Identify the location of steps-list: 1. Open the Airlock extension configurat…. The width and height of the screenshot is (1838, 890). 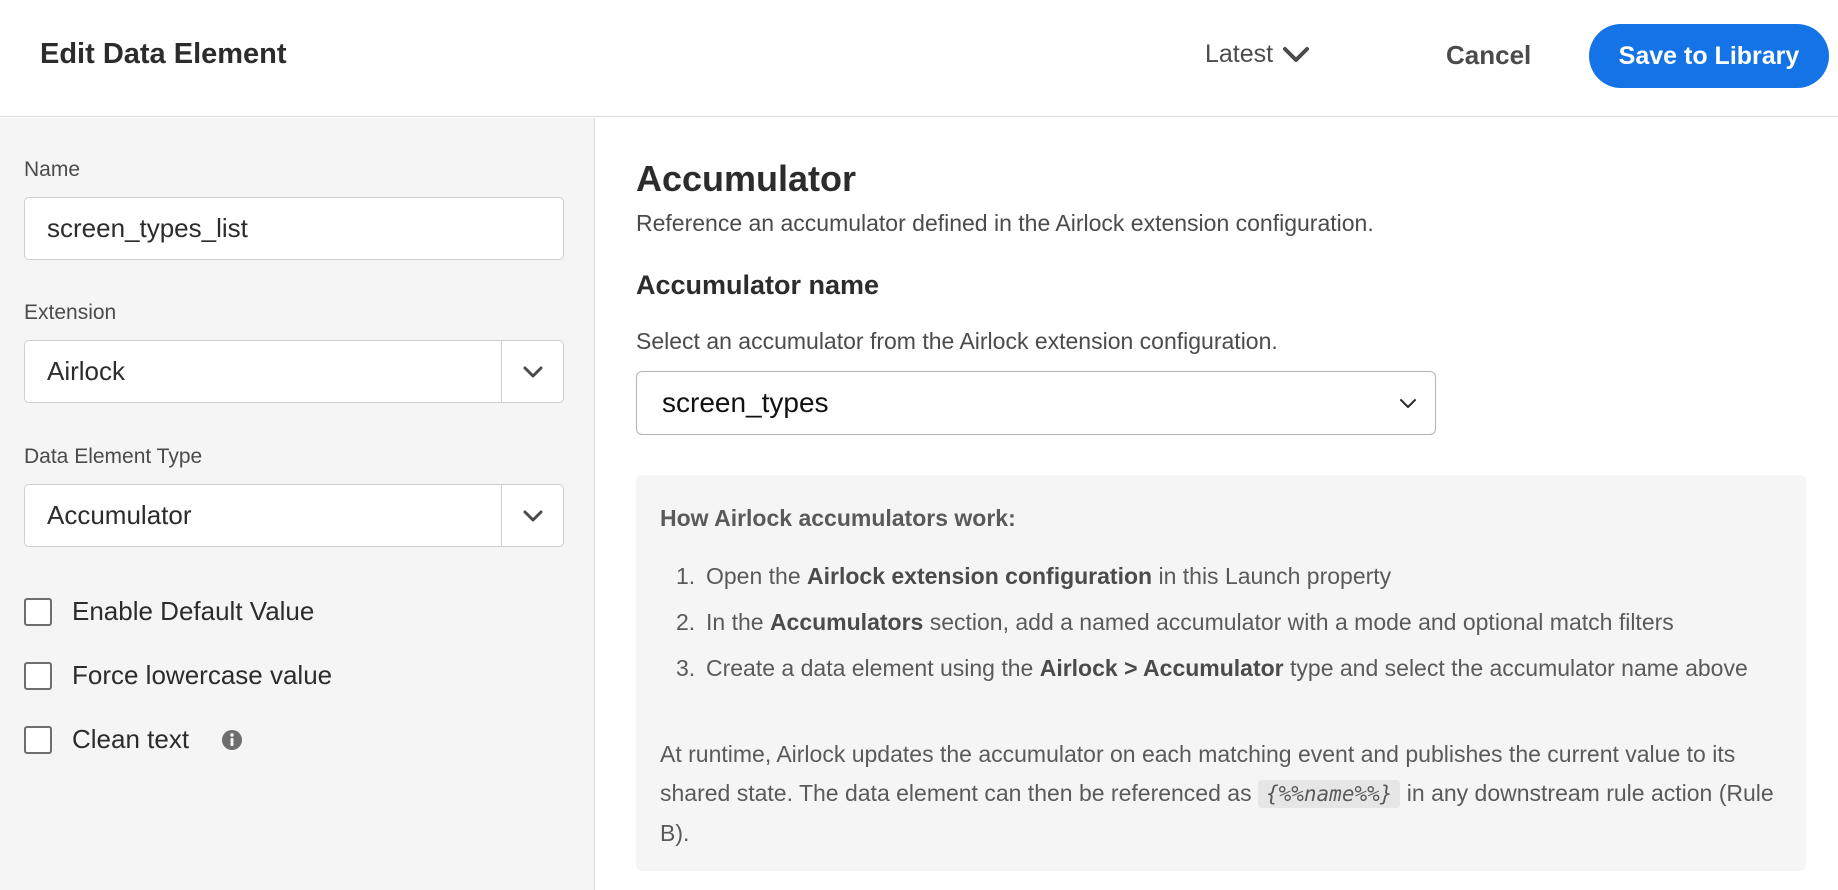
(1231, 626).